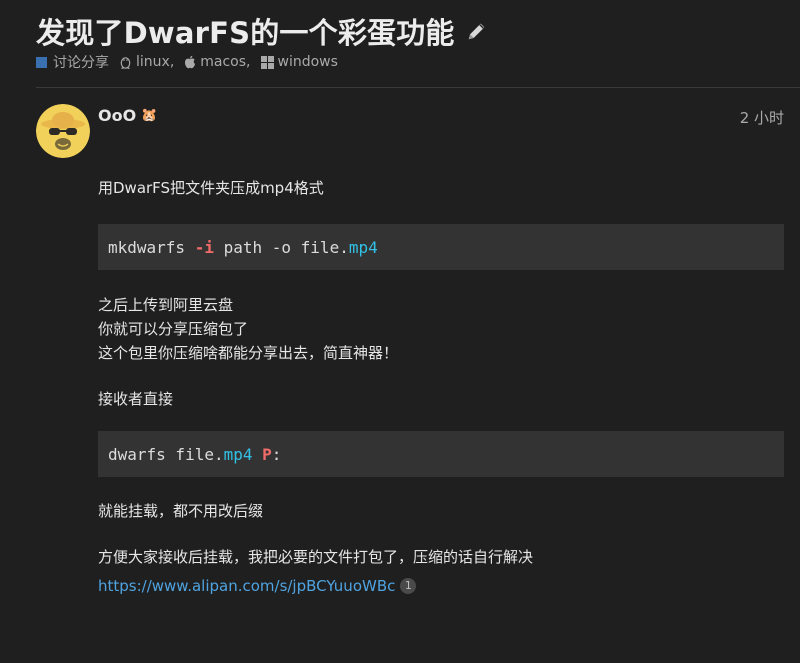 Image resolution: width=800 pixels, height=663 pixels. Describe the element at coordinates (281, 247) in the screenshot. I see `code-text: path -o file.` at that location.